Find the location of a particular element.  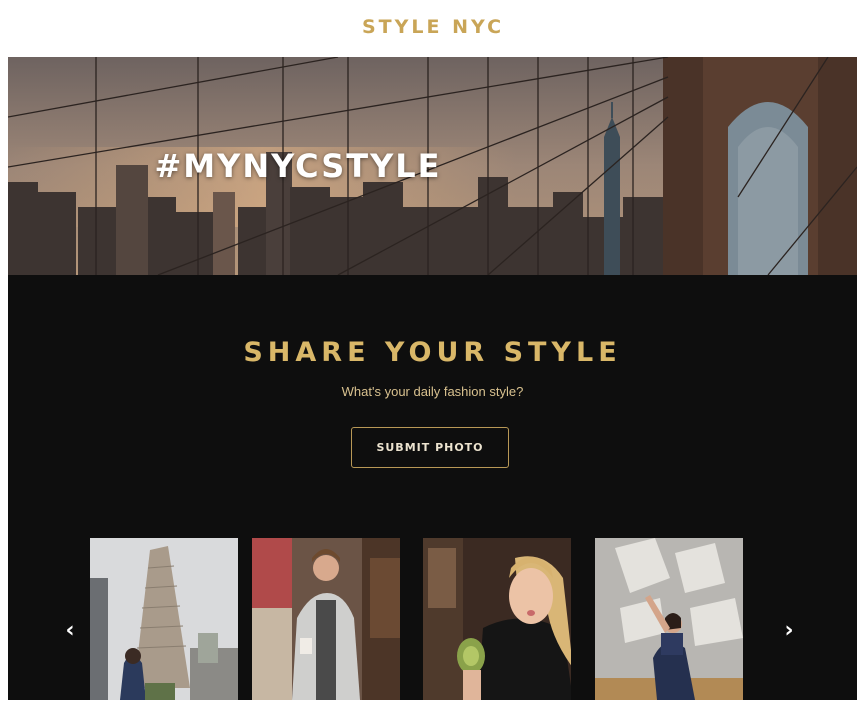

chevron-right-icon: › is located at coordinates (789, 630).